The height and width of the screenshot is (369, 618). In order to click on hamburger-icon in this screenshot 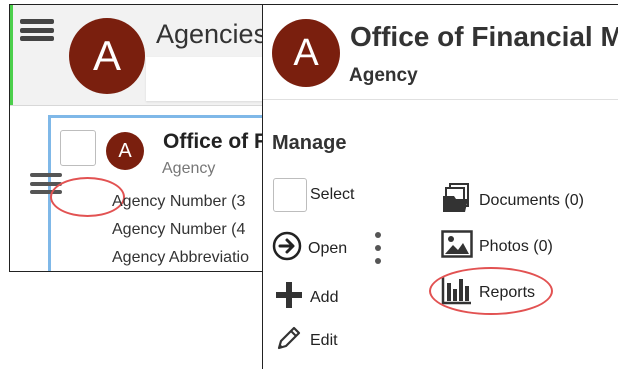, I will do `click(37, 30)`.